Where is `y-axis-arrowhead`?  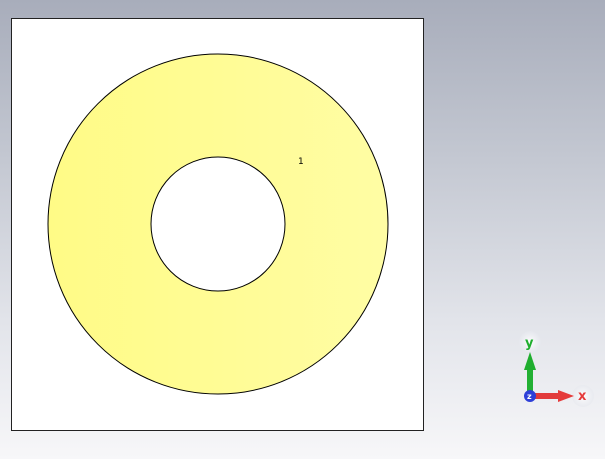 y-axis-arrowhead is located at coordinates (530, 361).